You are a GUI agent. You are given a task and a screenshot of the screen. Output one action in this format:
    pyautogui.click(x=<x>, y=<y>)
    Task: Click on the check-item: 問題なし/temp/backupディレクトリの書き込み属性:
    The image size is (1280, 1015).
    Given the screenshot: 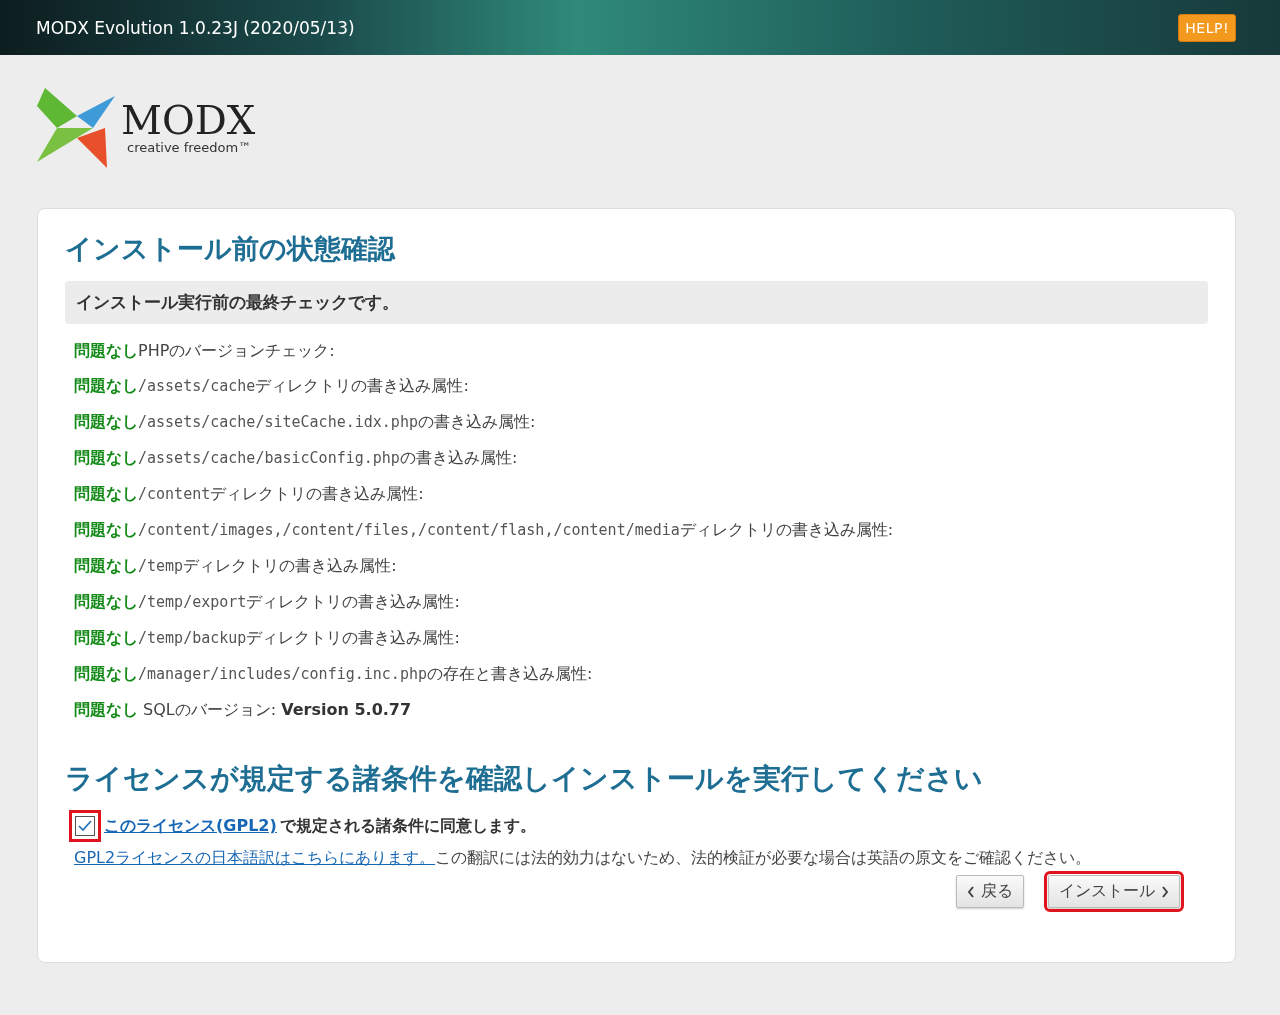 What is the action you would take?
    pyautogui.click(x=267, y=638)
    